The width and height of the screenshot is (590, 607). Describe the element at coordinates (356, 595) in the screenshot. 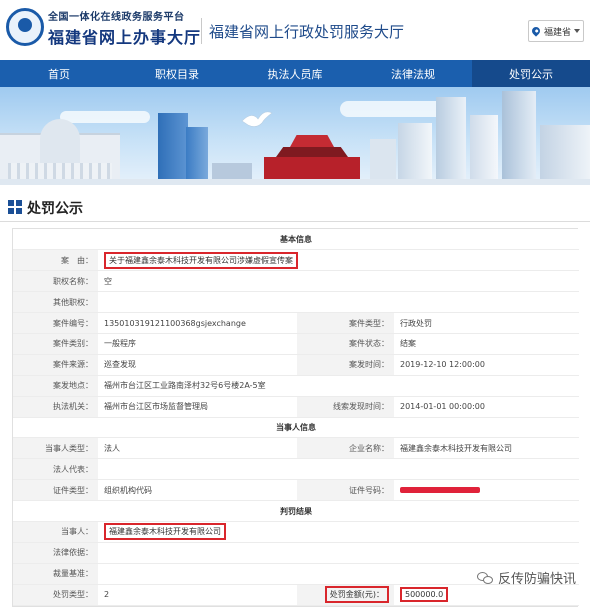

I see `penalty-amount-label: 处罚金额(元)：` at that location.